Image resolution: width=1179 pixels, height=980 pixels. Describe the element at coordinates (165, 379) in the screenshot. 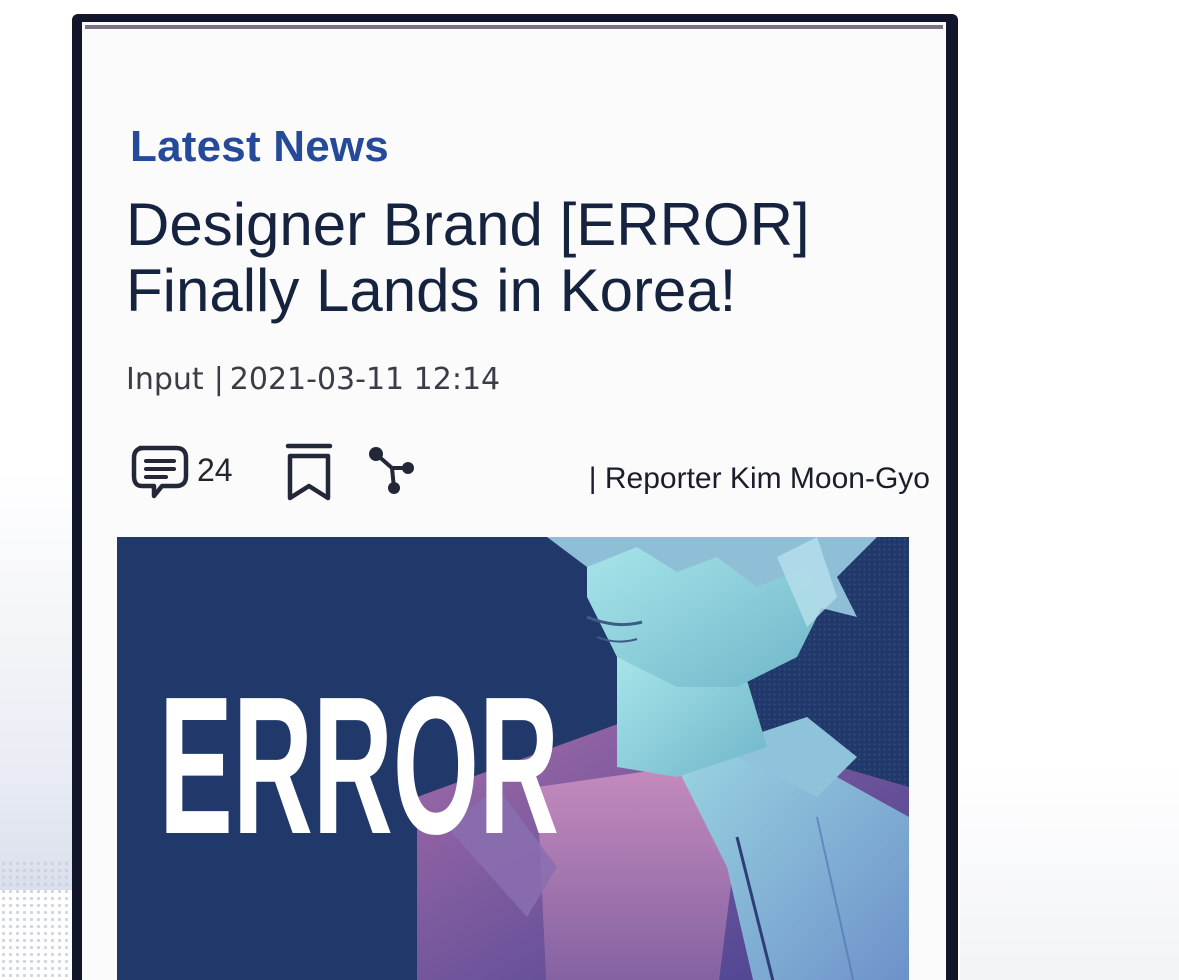

I see `input-label: Input` at that location.